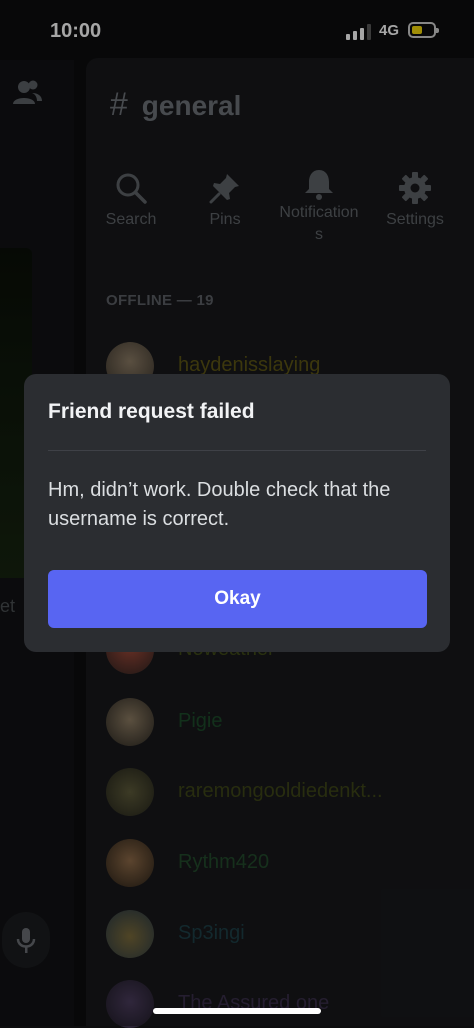  Describe the element at coordinates (237, 599) in the screenshot. I see `okay-button: Okay` at that location.